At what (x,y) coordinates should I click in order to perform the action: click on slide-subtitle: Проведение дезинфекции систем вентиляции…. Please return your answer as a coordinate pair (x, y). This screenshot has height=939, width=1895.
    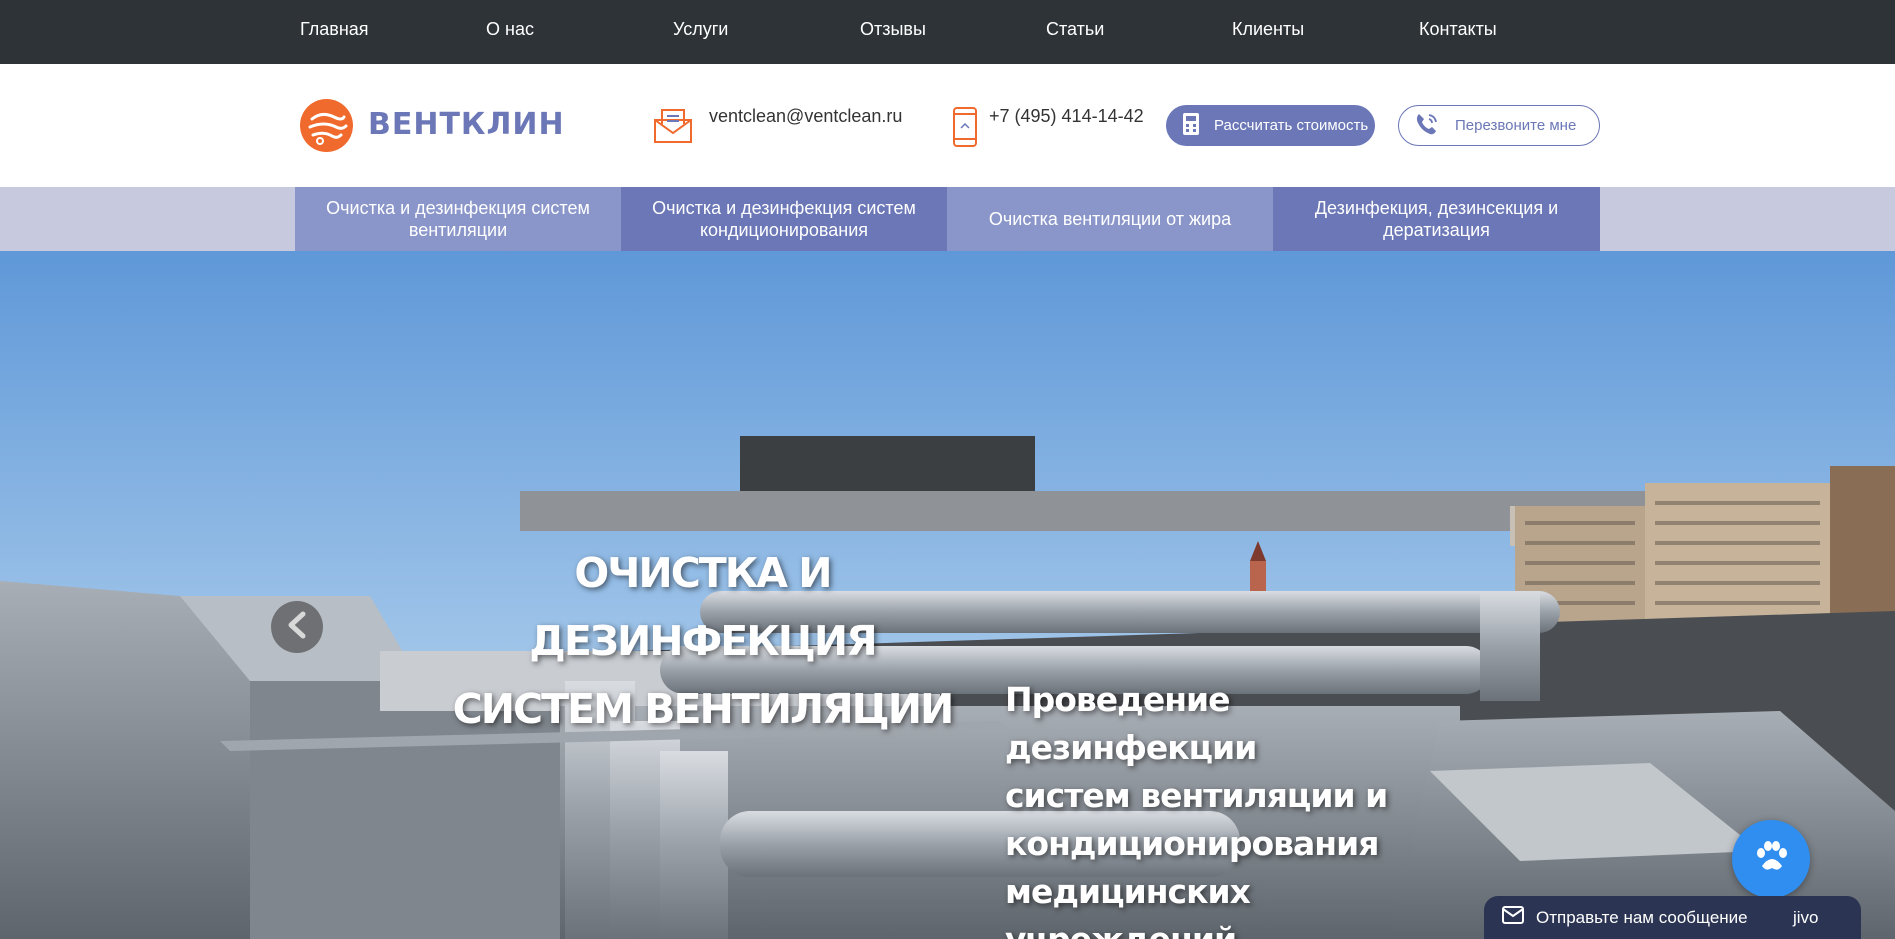
    Looking at the image, I should click on (1240, 807).